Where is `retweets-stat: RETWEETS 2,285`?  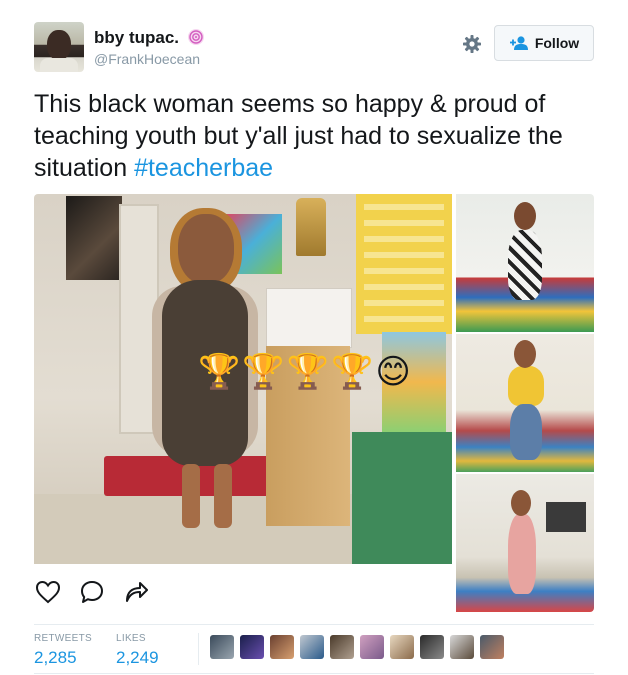 retweets-stat: RETWEETS 2,285 is located at coordinates (63, 650).